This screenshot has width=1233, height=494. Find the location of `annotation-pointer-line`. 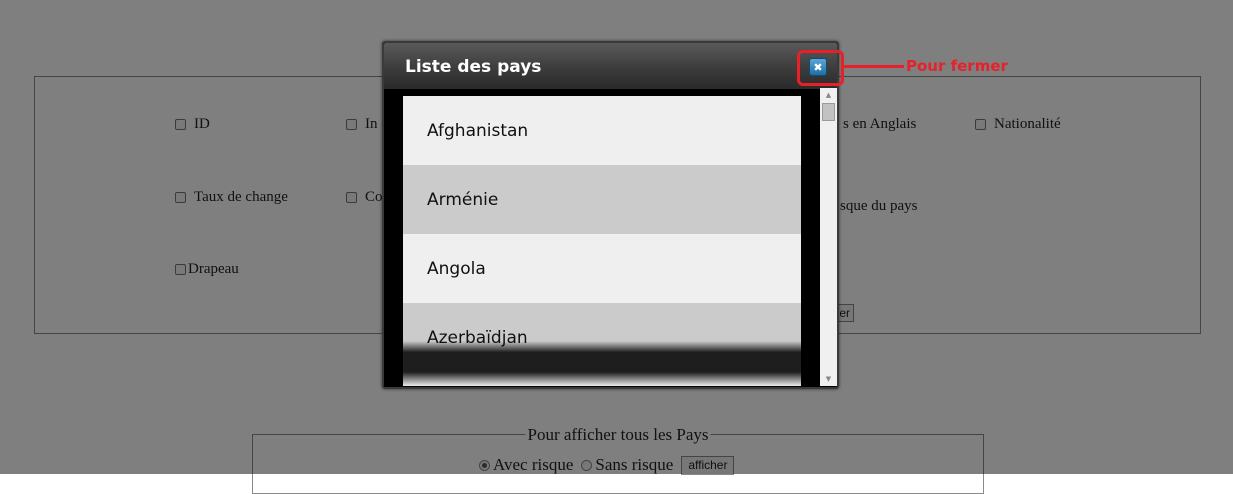

annotation-pointer-line is located at coordinates (874, 66).